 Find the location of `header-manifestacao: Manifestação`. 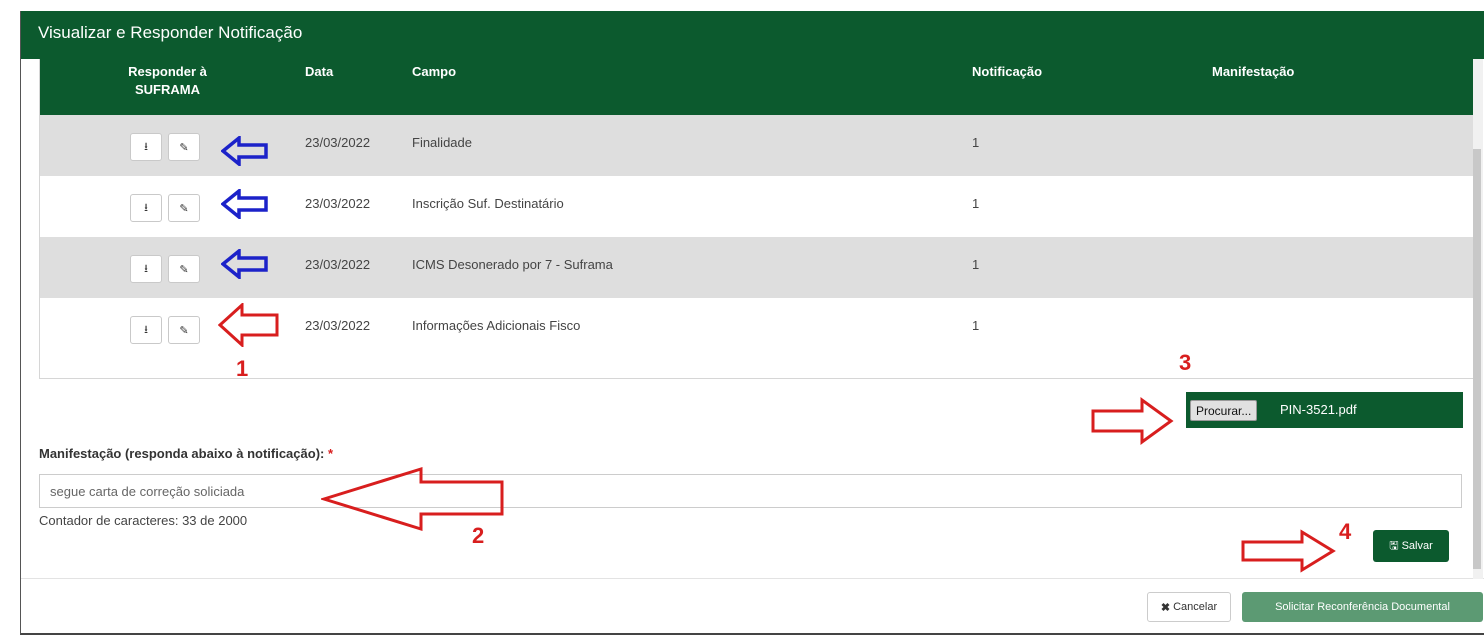

header-manifestacao: Manifestação is located at coordinates (1253, 71).